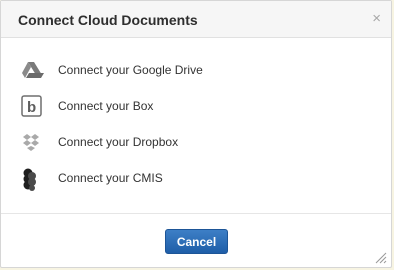  I want to click on option-label: Connect your Dropbox, so click(118, 142).